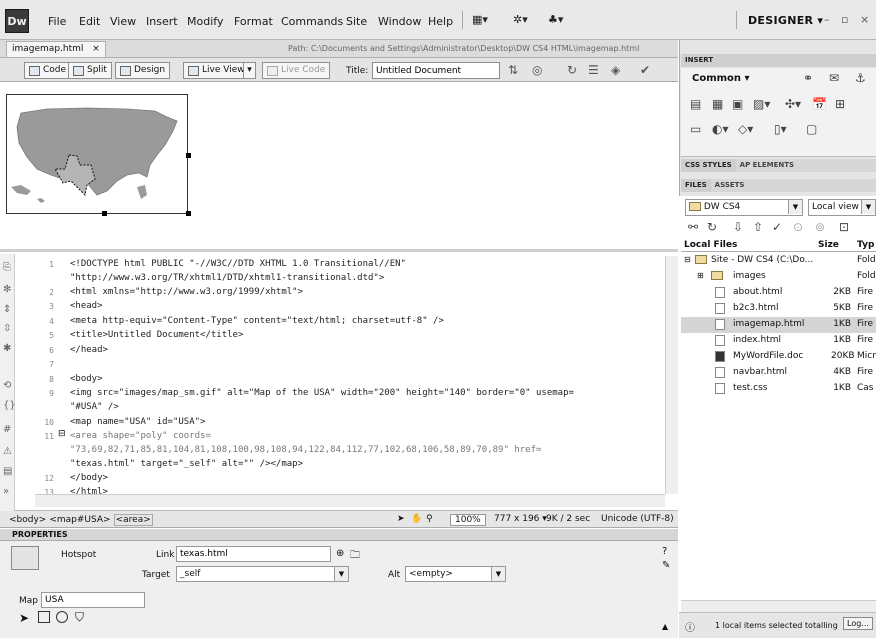 The image size is (876, 638). I want to click on help-icon: ?, so click(664, 551).